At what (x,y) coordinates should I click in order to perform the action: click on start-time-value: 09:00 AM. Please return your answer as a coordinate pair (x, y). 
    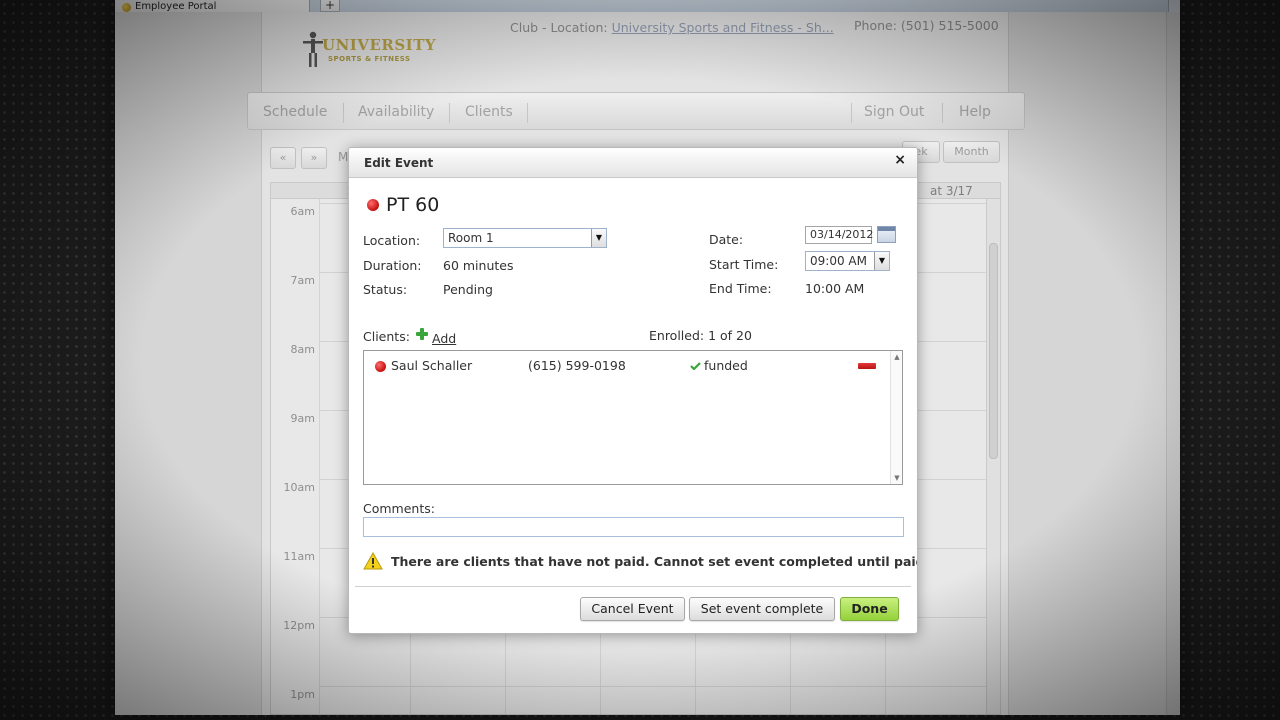
    Looking at the image, I should click on (838, 261).